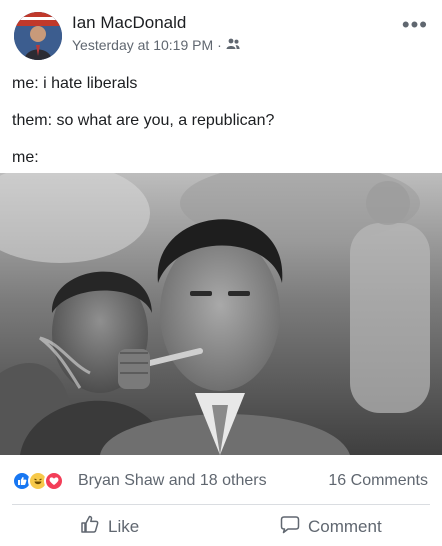 The image size is (442, 546). Describe the element at coordinates (90, 526) in the screenshot. I see `thumbs-up-icon` at that location.